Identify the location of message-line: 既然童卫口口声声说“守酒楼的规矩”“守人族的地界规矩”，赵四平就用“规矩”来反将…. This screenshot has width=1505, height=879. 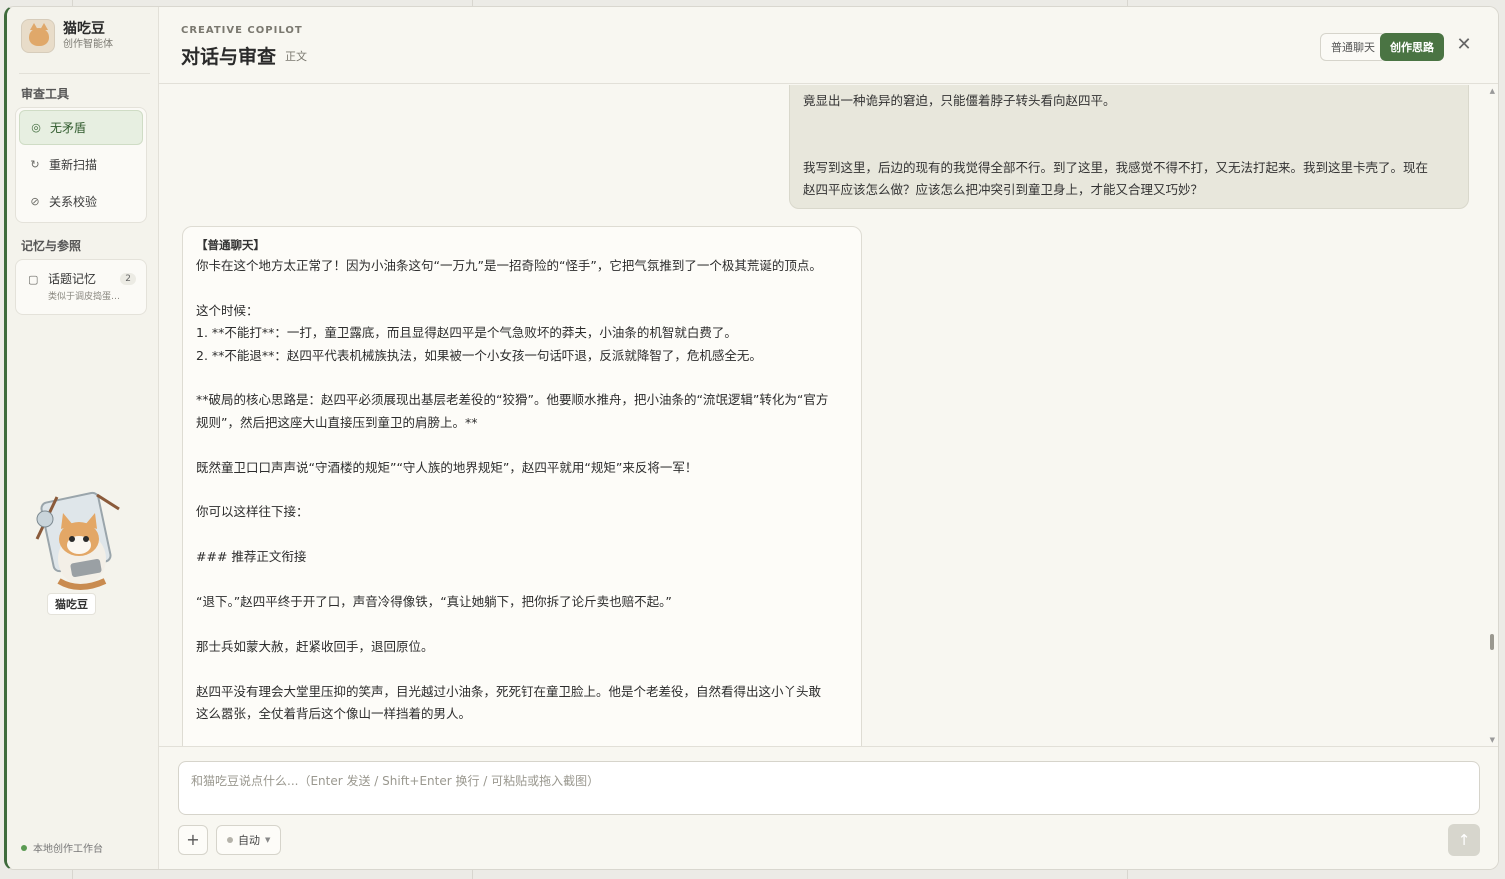
(447, 467).